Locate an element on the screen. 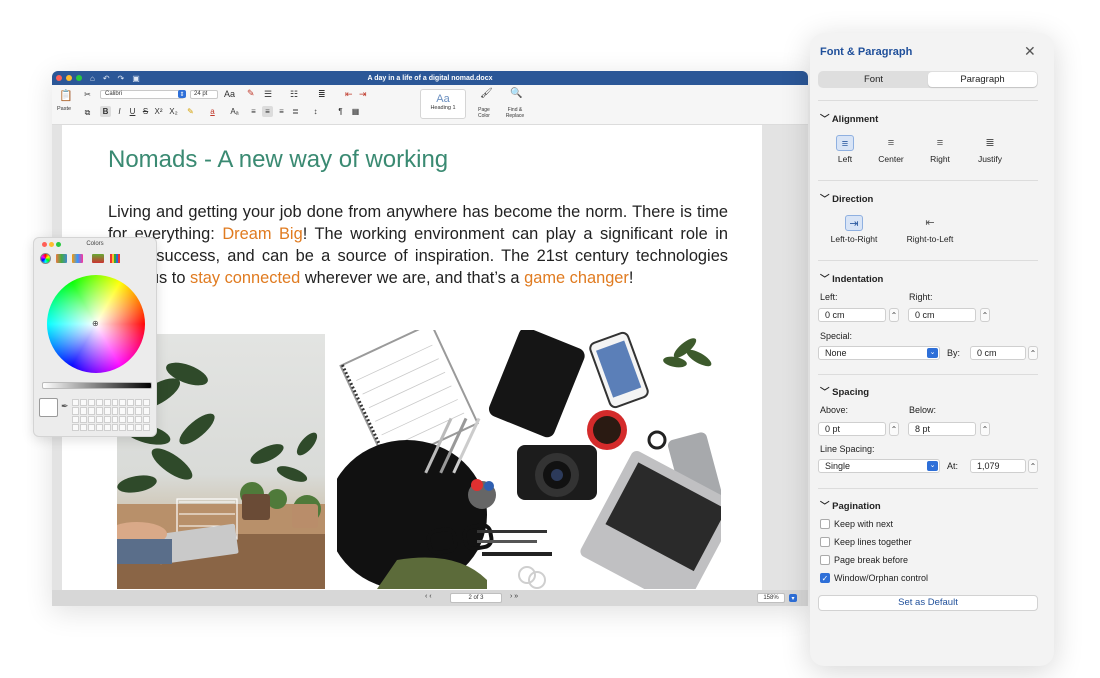 Image resolution: width=1100 pixels, height=678 pixels. paste-icon: 📋 is located at coordinates (66, 95).